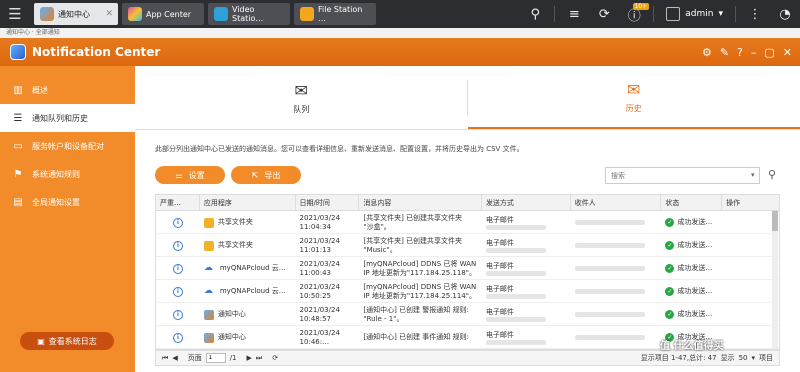  I want to click on export-button: ⇱ 导出, so click(266, 175).